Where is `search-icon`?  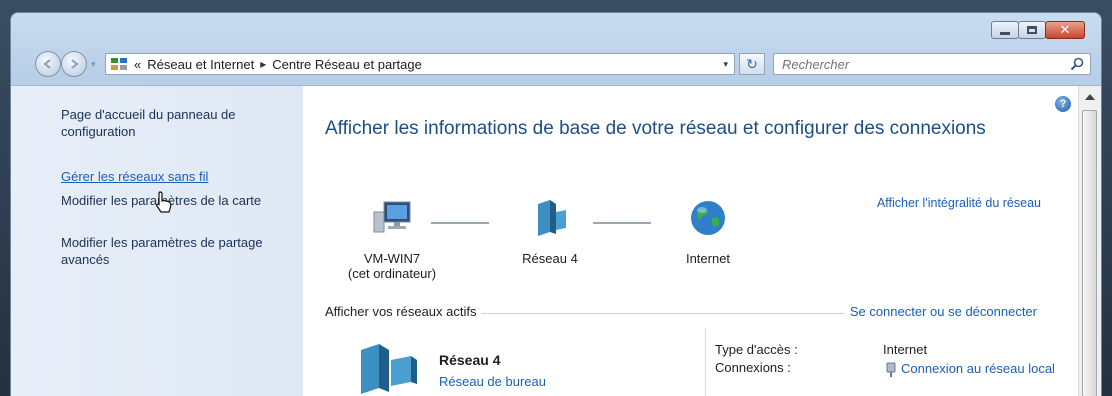 search-icon is located at coordinates (1077, 64).